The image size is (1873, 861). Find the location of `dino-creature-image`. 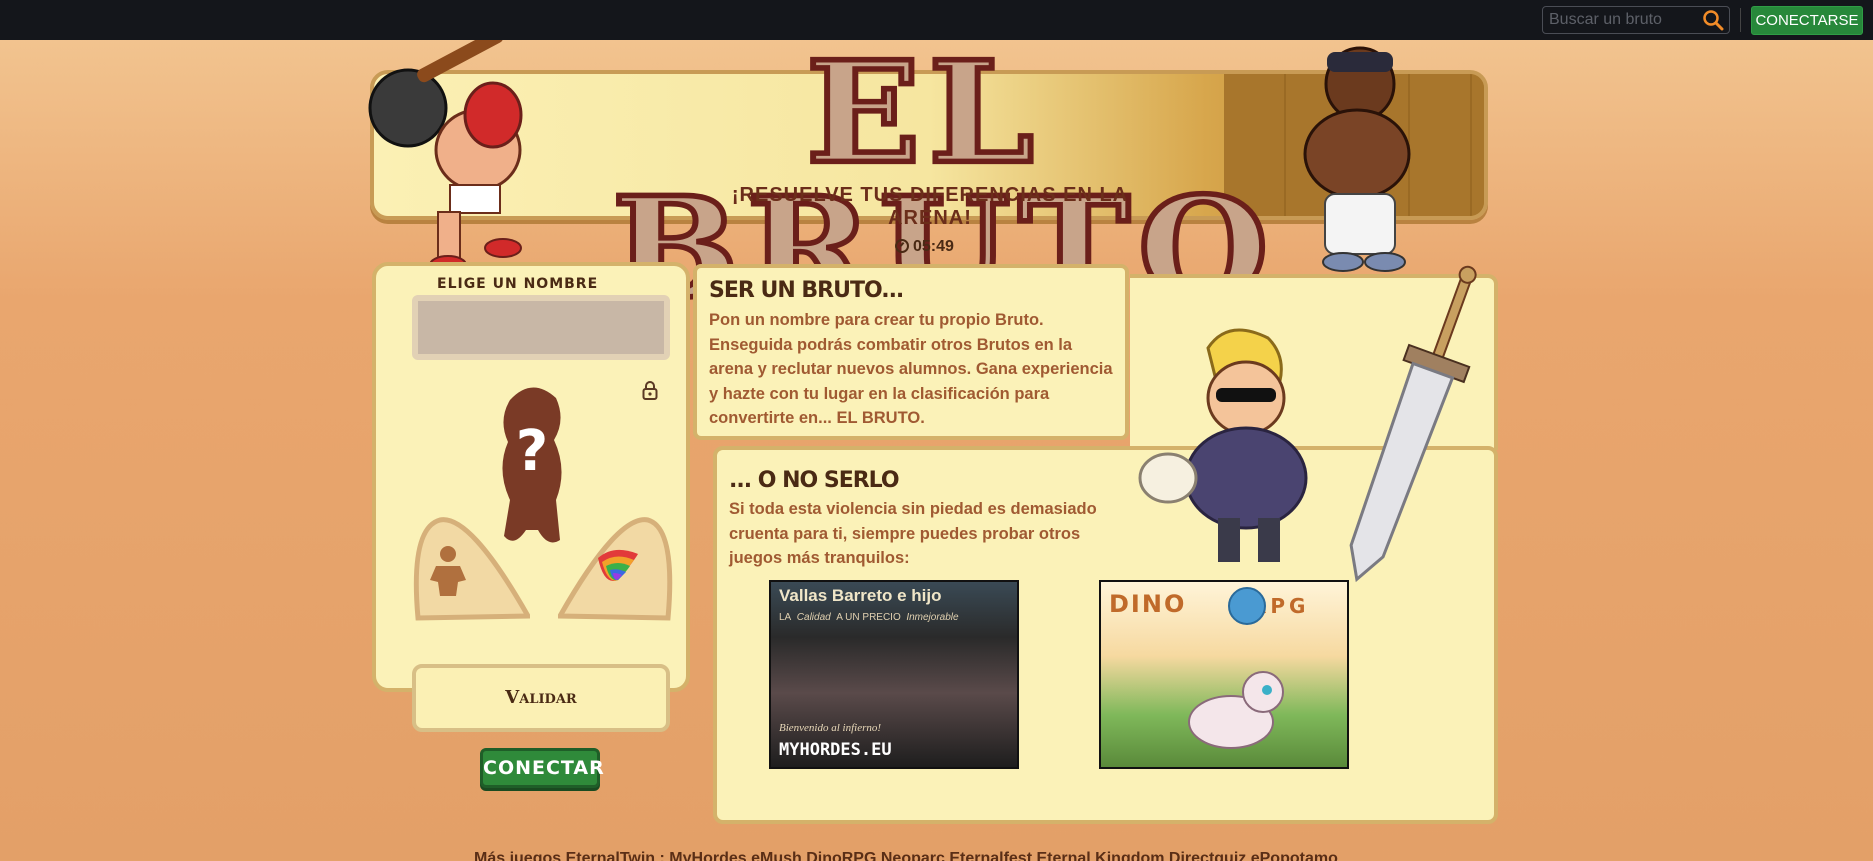

dino-creature-image is located at coordinates (1236, 710).